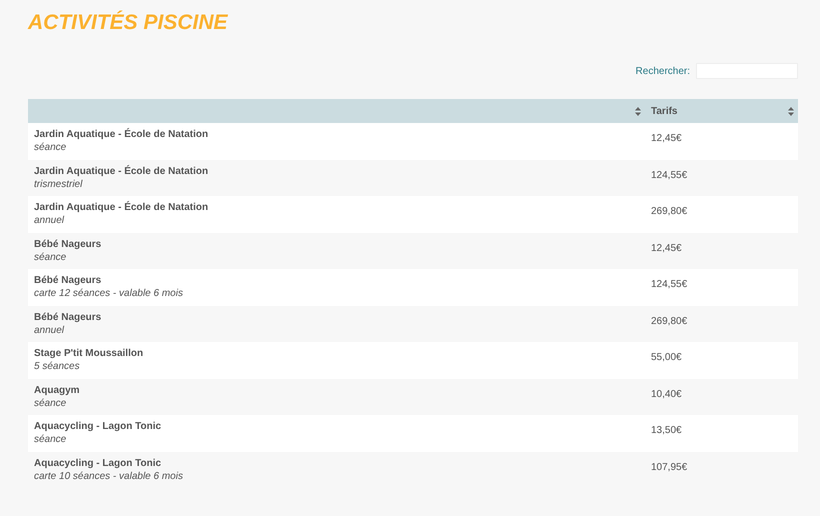 The image size is (820, 516). What do you see at coordinates (128, 23) in the screenshot?
I see `page-title: ACTIVITÉS PISCINE` at bounding box center [128, 23].